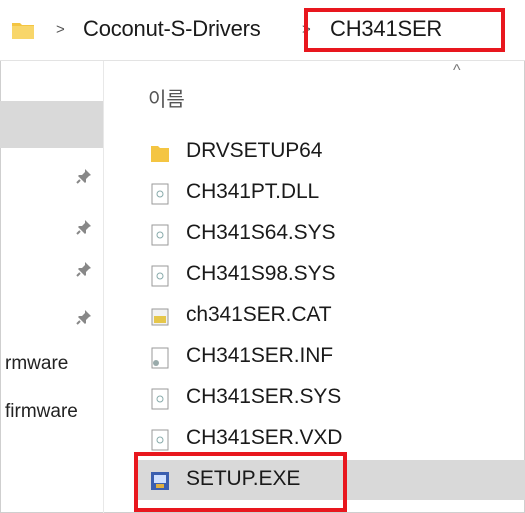 The image size is (525, 513). What do you see at coordinates (264, 437) in the screenshot?
I see `file-name: CH341SER.VXD` at bounding box center [264, 437].